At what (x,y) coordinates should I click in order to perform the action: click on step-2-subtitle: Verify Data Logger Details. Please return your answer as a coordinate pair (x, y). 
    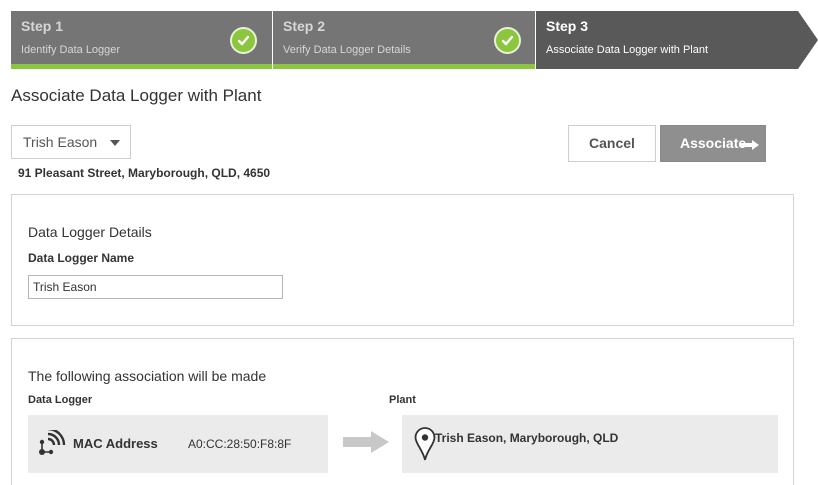
    Looking at the image, I should click on (347, 50).